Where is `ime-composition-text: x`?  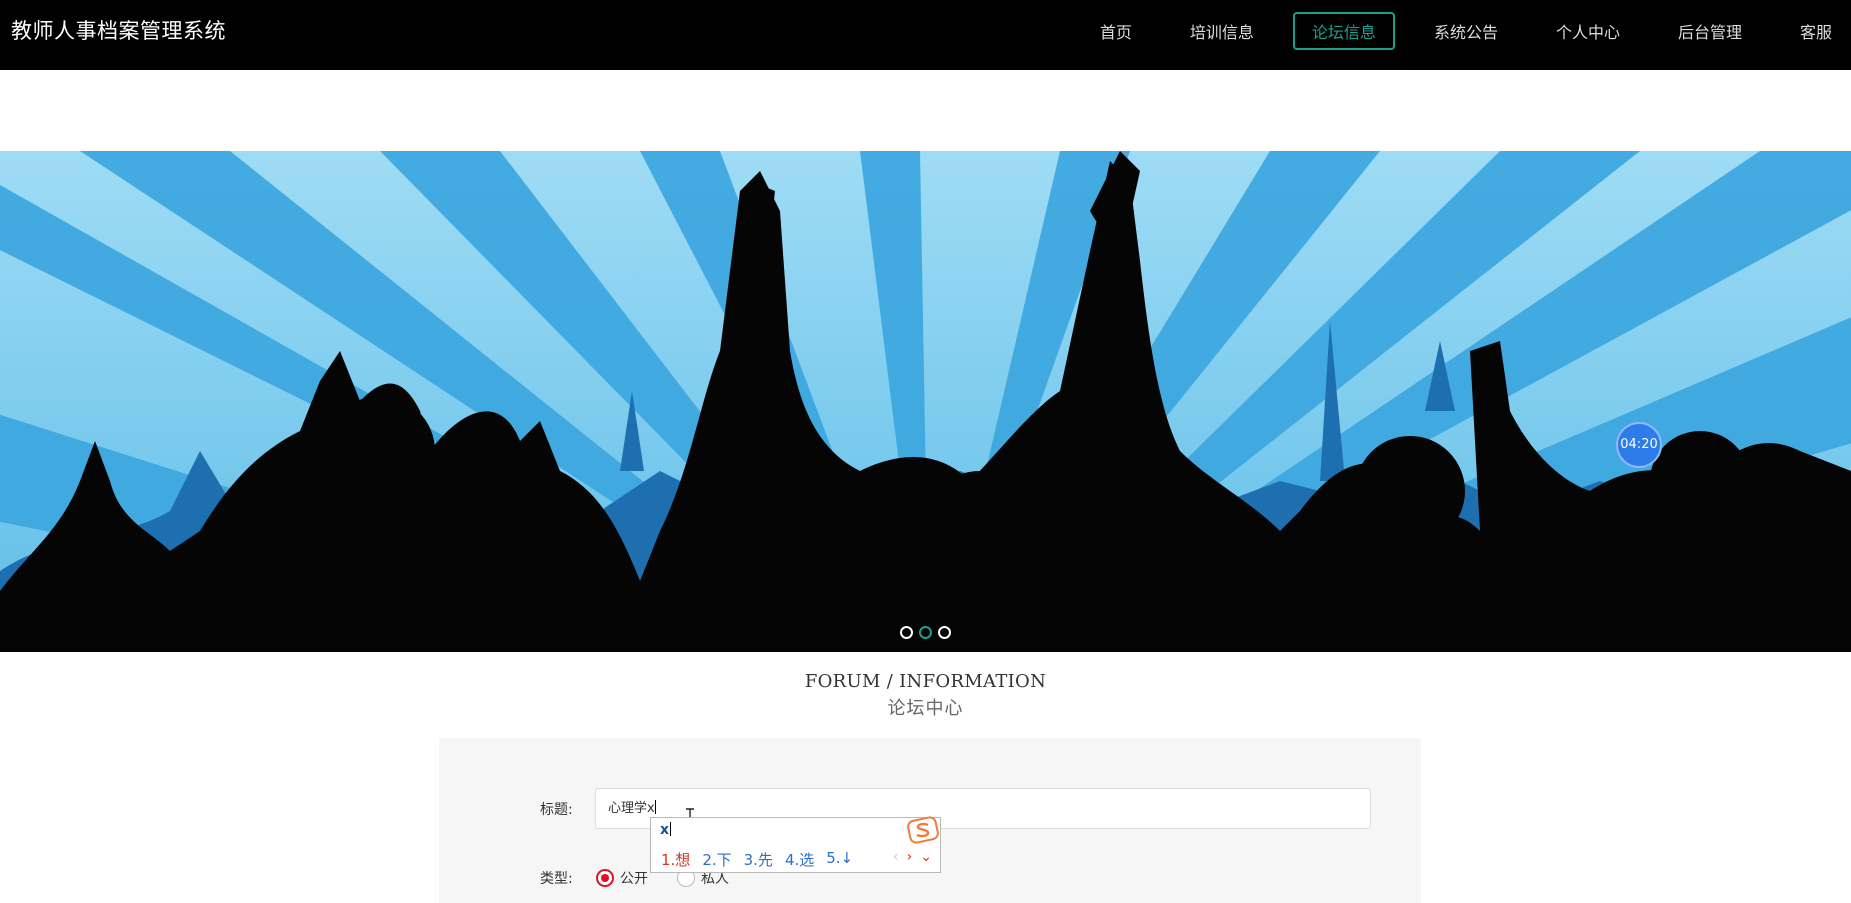
ime-composition-text: x is located at coordinates (665, 830).